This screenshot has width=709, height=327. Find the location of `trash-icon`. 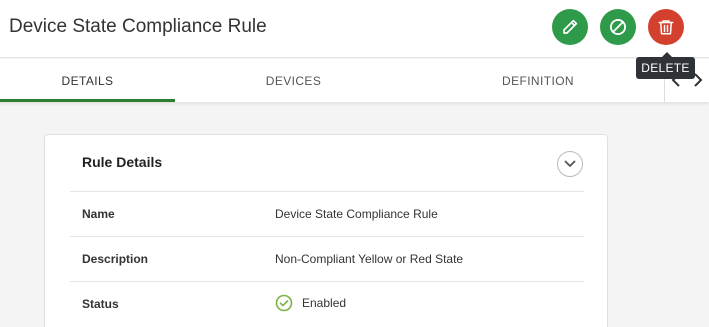

trash-icon is located at coordinates (666, 27).